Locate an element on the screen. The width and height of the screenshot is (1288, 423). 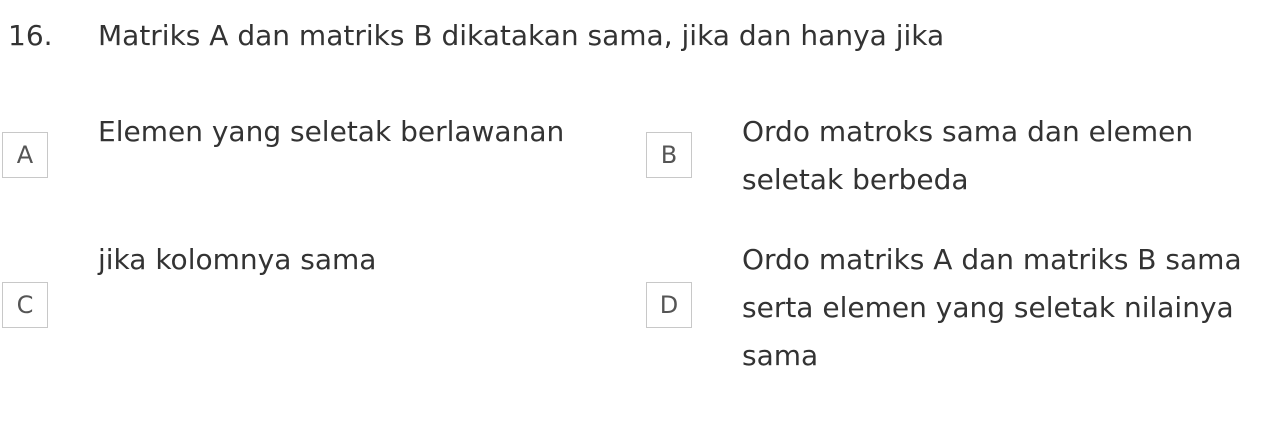
option-c-letter-box: C is located at coordinates (25, 305).